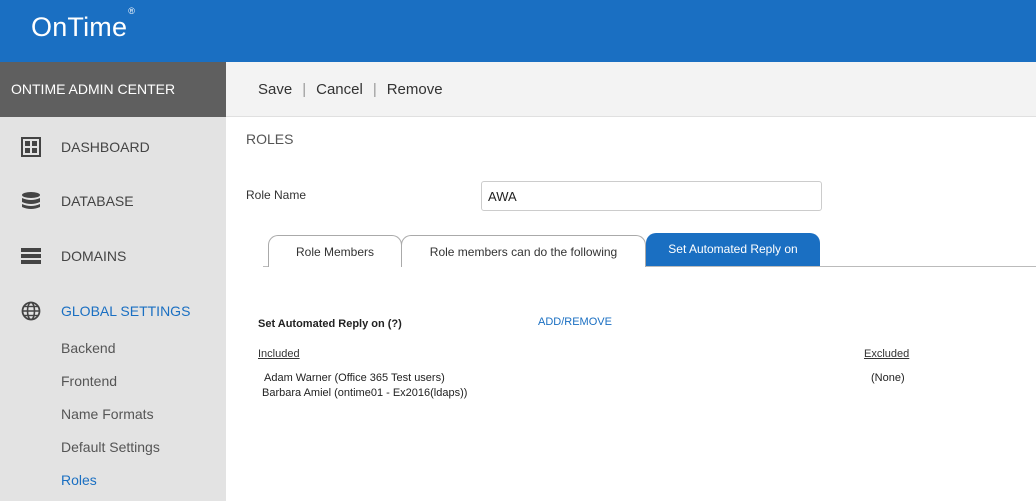 The width and height of the screenshot is (1036, 501). Describe the element at coordinates (88, 348) in the screenshot. I see `sidebar-subitem-backend: Backend` at that location.